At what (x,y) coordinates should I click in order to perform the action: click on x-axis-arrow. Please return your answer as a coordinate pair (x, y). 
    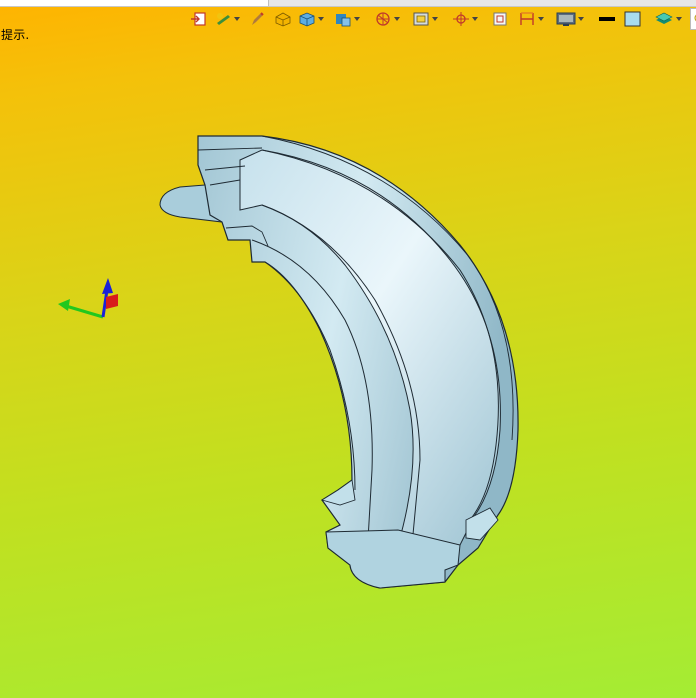
    Looking at the image, I should click on (84, 311).